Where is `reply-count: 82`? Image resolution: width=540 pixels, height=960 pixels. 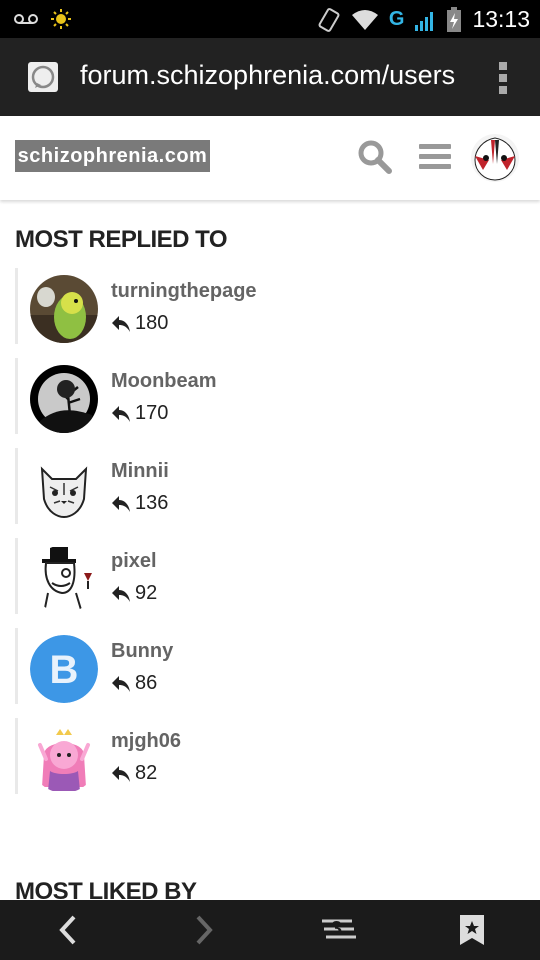 reply-count: 82 is located at coordinates (134, 773).